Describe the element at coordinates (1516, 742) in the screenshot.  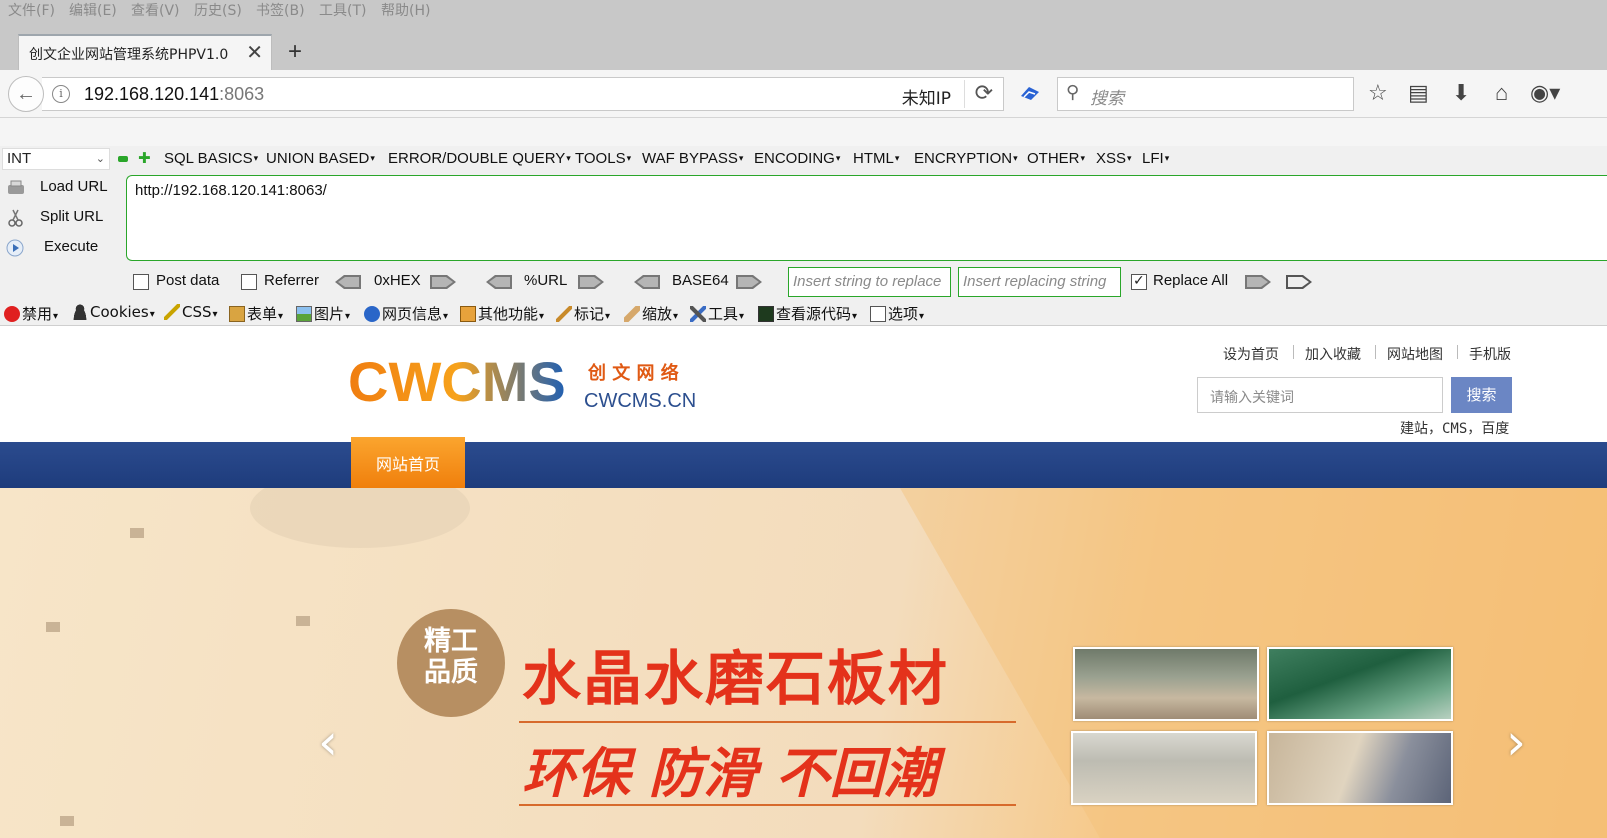
I see `slider-next-icon: ›` at that location.